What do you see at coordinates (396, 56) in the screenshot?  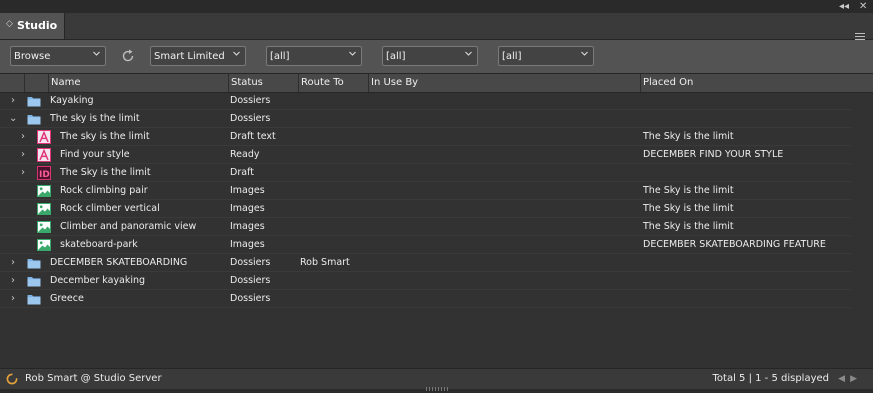 I see `filter-dropdown-2-value: [all]` at bounding box center [396, 56].